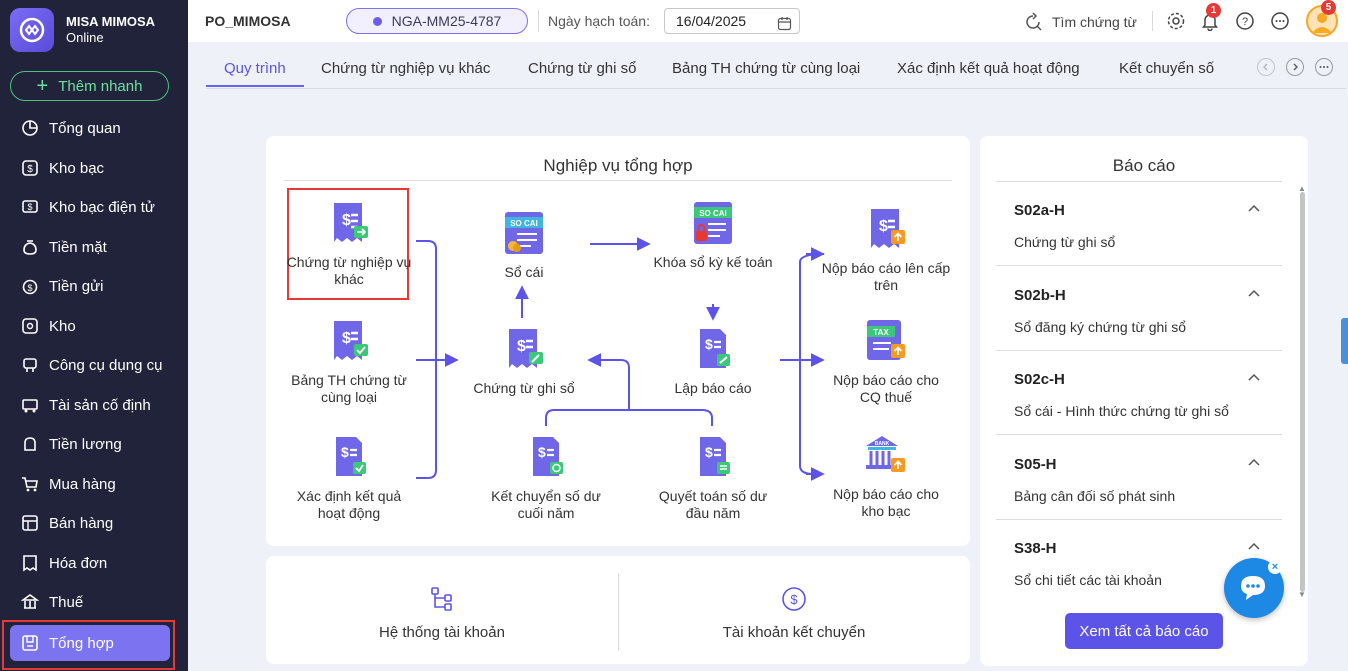  Describe the element at coordinates (90, 563) in the screenshot. I see `sidebar-item-hoa-don: Hóa đơn` at that location.